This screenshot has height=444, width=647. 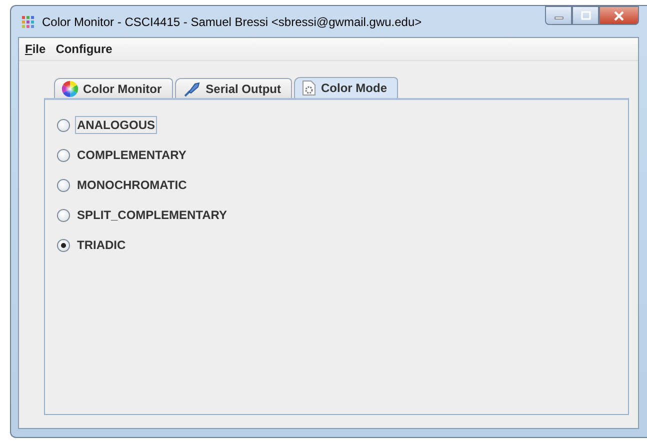 I want to click on radio-label: TRIADIC, so click(x=101, y=245).